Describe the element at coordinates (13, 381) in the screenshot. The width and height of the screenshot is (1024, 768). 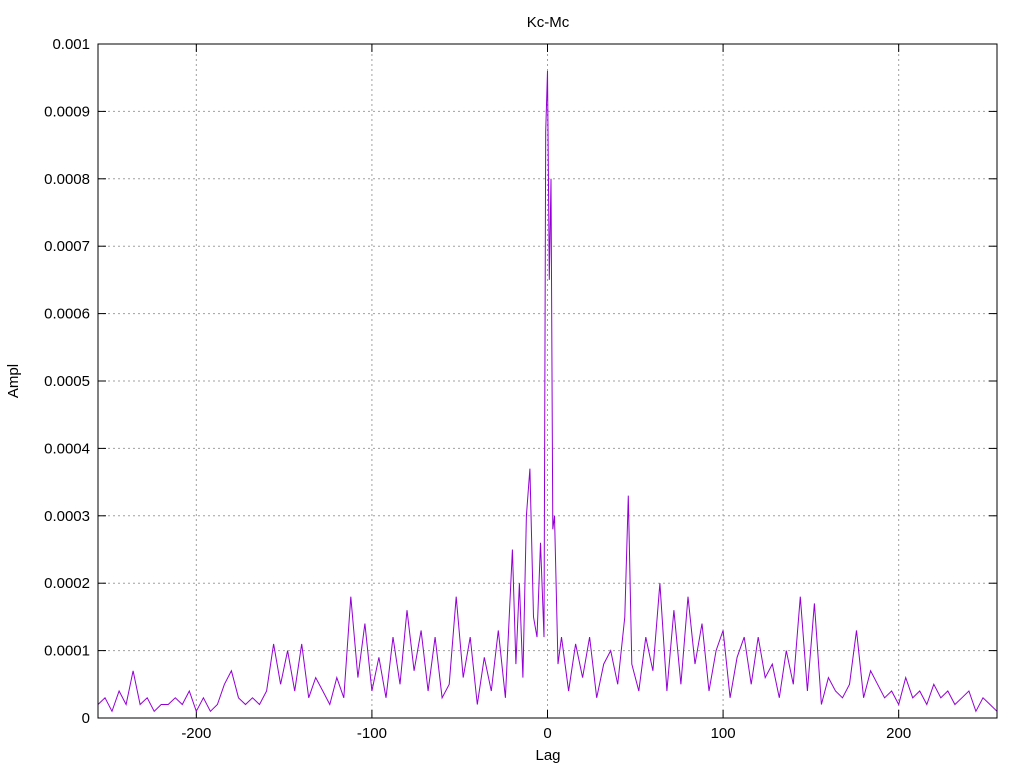
I see `y-axis-label: Ampl` at that location.